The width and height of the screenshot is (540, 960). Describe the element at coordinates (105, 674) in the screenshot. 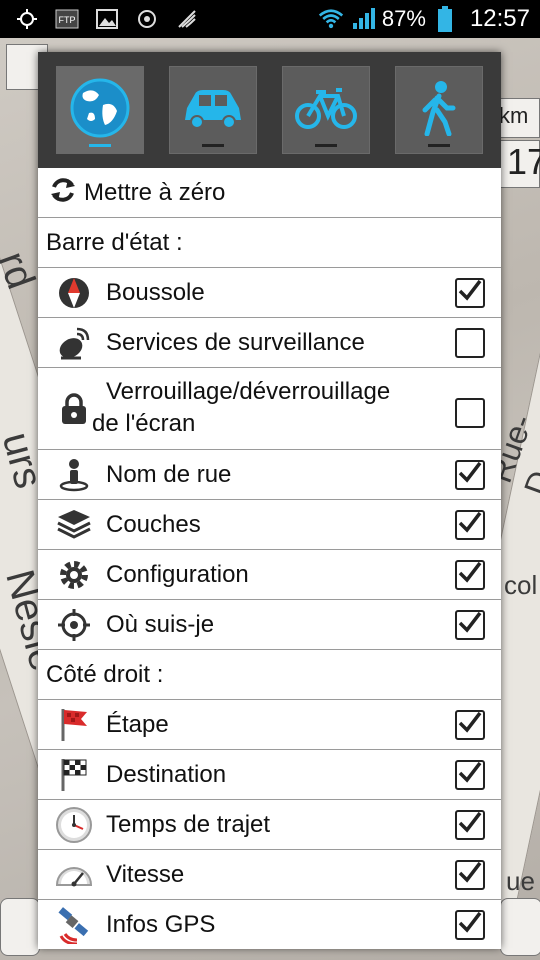

I see `section-title: Côté droit :` at that location.